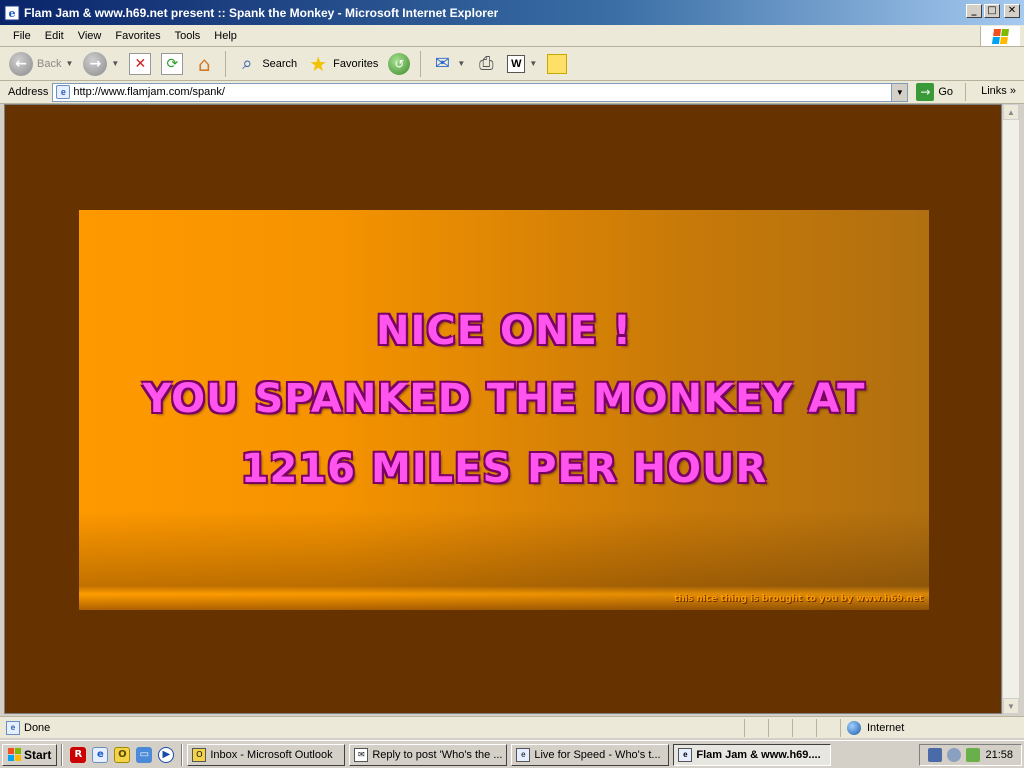 This screenshot has width=1024, height=768. I want to click on svg-text: e, so click(12, 13).